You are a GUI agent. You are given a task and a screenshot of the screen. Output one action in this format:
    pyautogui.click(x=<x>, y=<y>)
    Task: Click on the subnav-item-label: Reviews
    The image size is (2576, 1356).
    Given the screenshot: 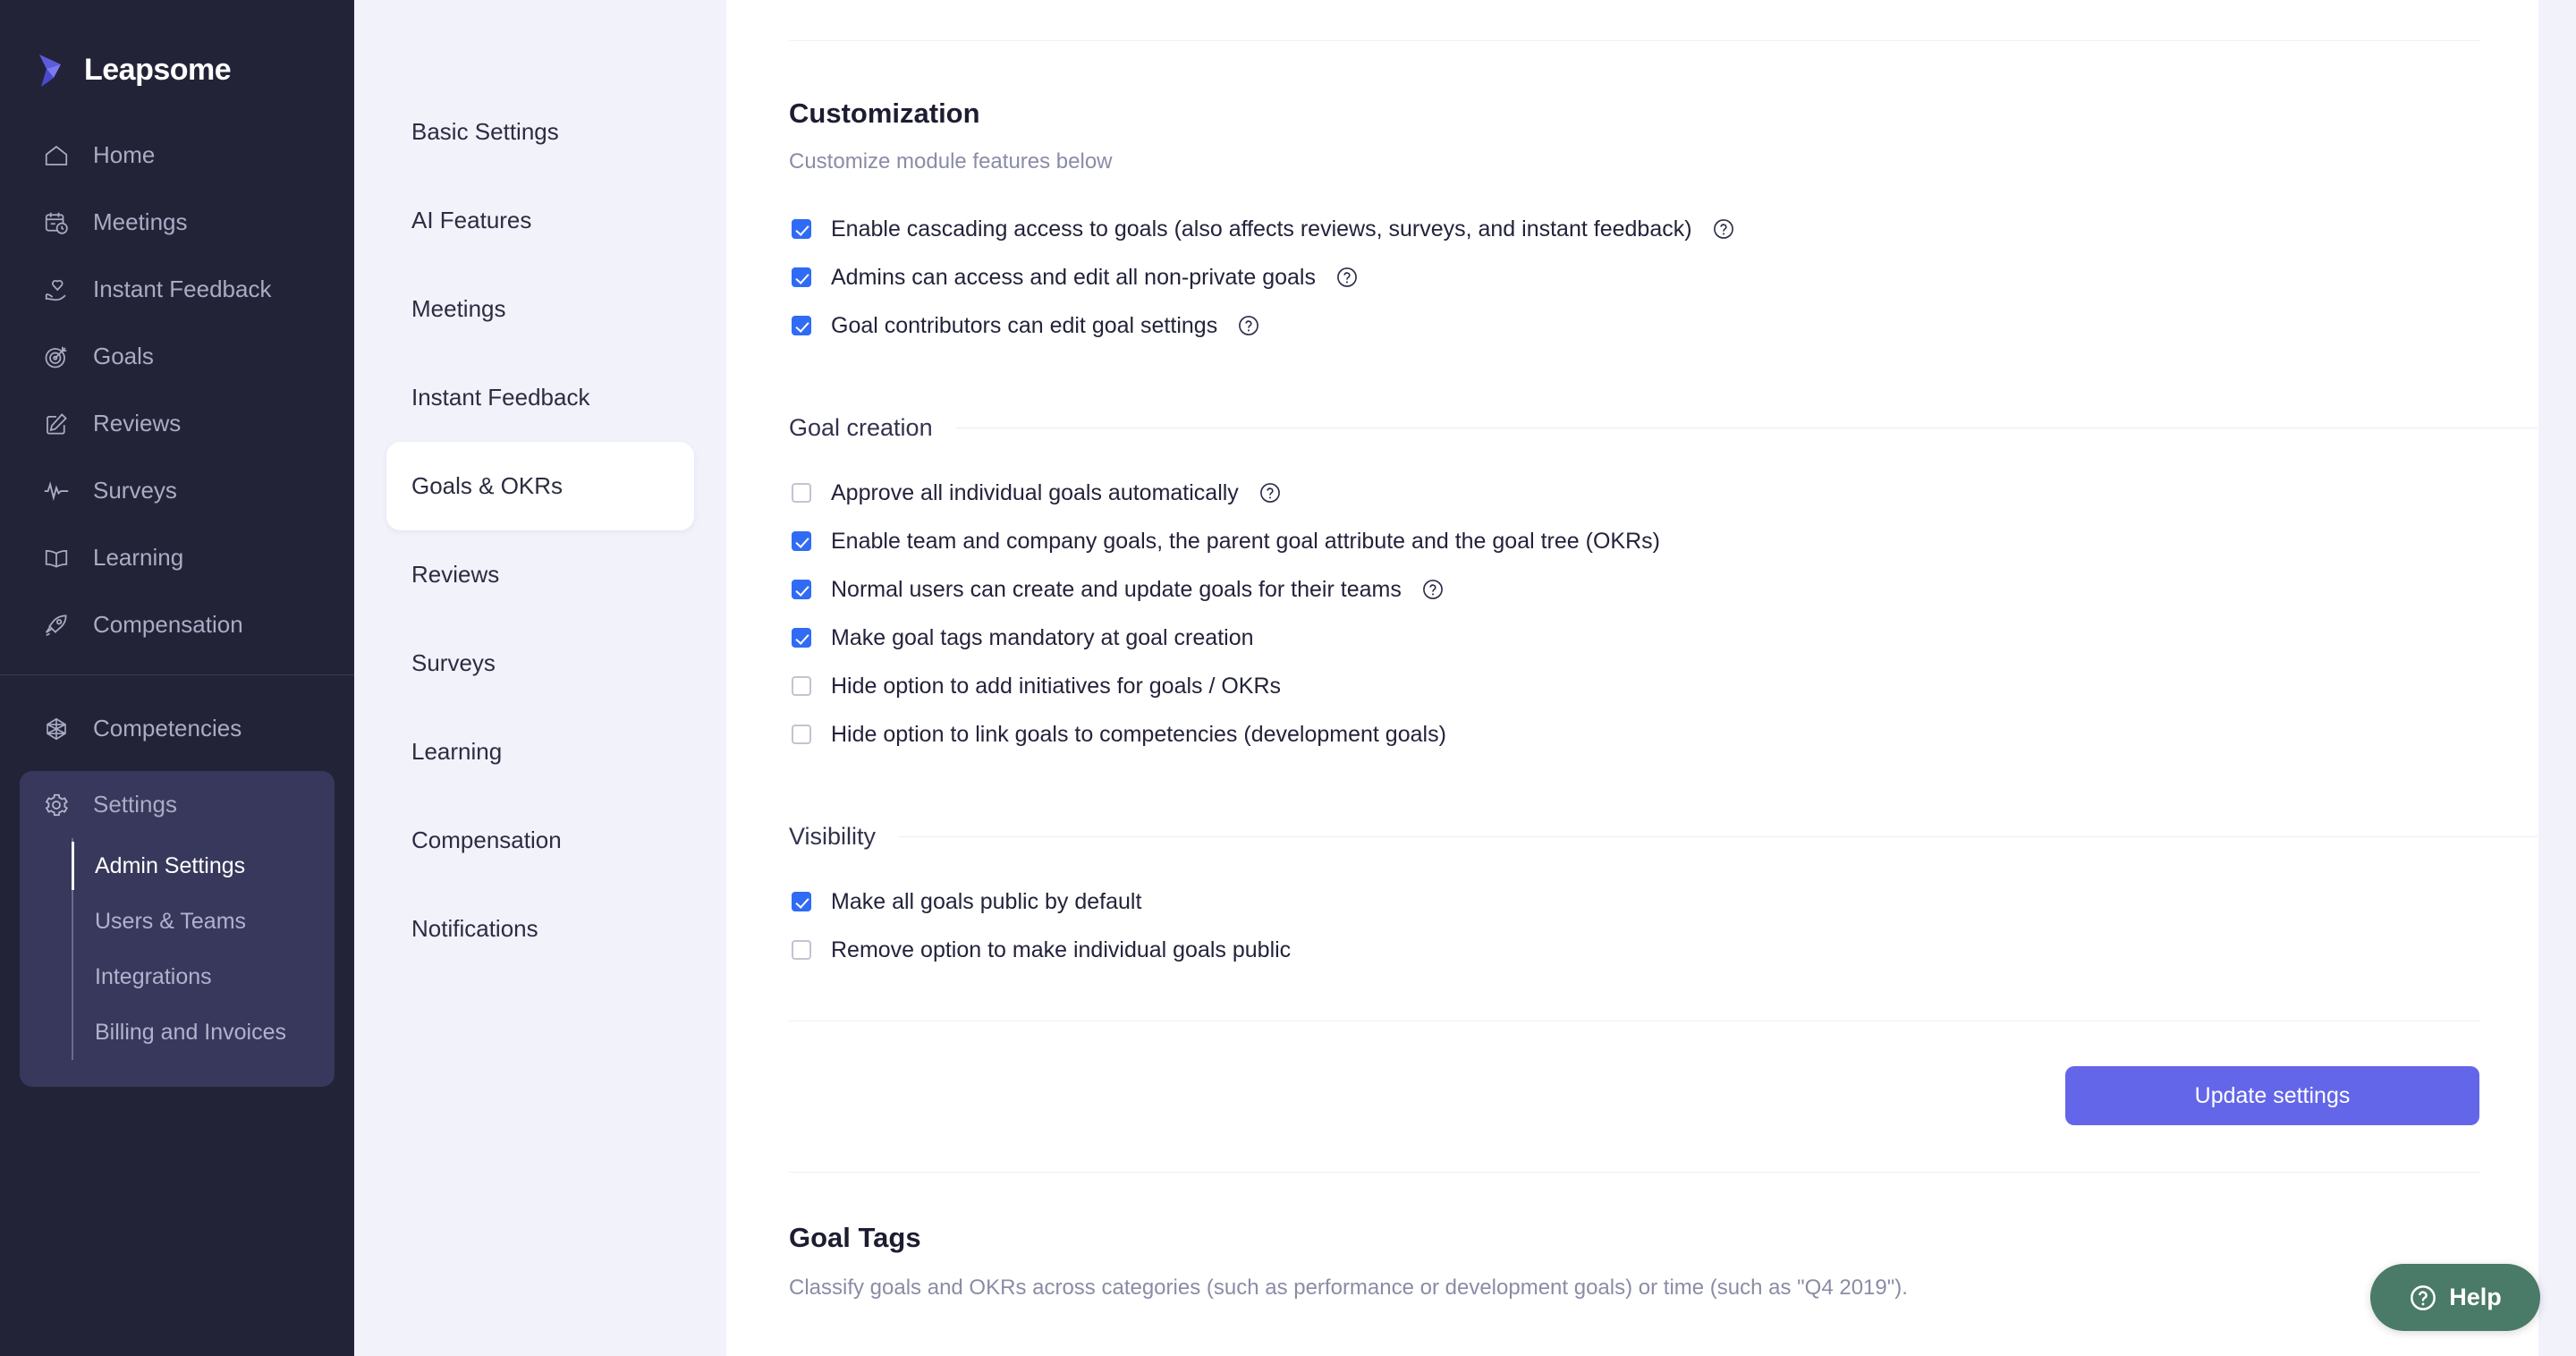 What is the action you would take?
    pyautogui.click(x=455, y=574)
    